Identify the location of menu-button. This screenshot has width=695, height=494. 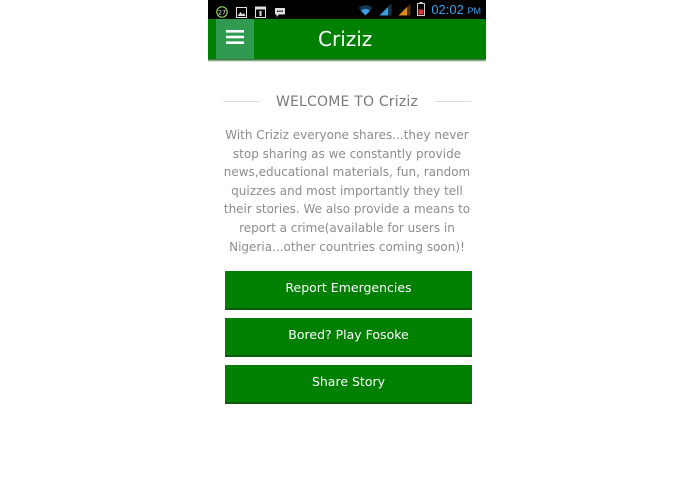
(235, 39).